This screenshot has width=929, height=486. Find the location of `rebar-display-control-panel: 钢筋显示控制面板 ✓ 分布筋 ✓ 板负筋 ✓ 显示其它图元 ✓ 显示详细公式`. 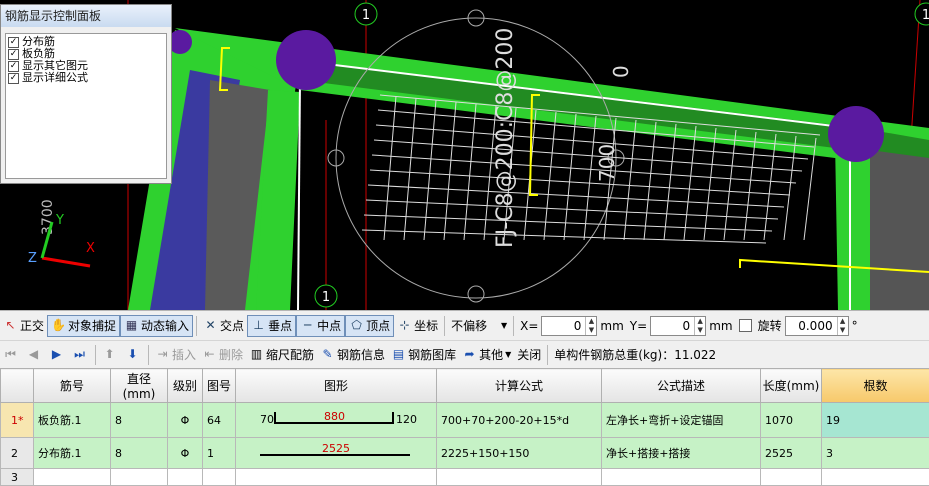

rebar-display-control-panel: 钢筋显示控制面板 ✓ 分布筋 ✓ 板负筋 ✓ 显示其它图元 ✓ 显示详细公式 is located at coordinates (86, 94).